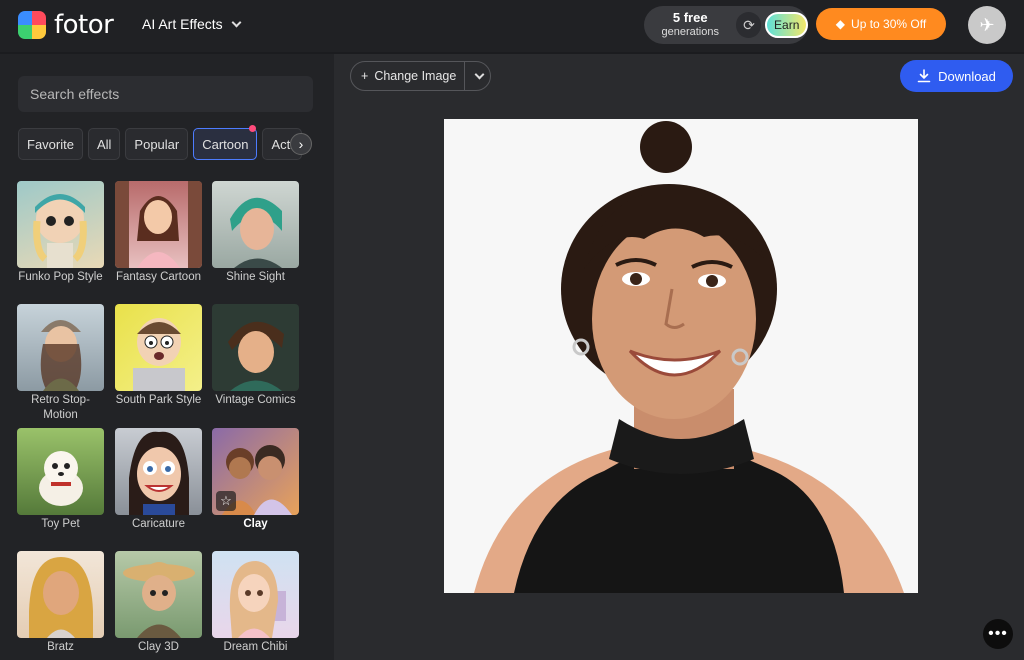  What do you see at coordinates (415, 76) in the screenshot?
I see `change-image-label: Change Image` at bounding box center [415, 76].